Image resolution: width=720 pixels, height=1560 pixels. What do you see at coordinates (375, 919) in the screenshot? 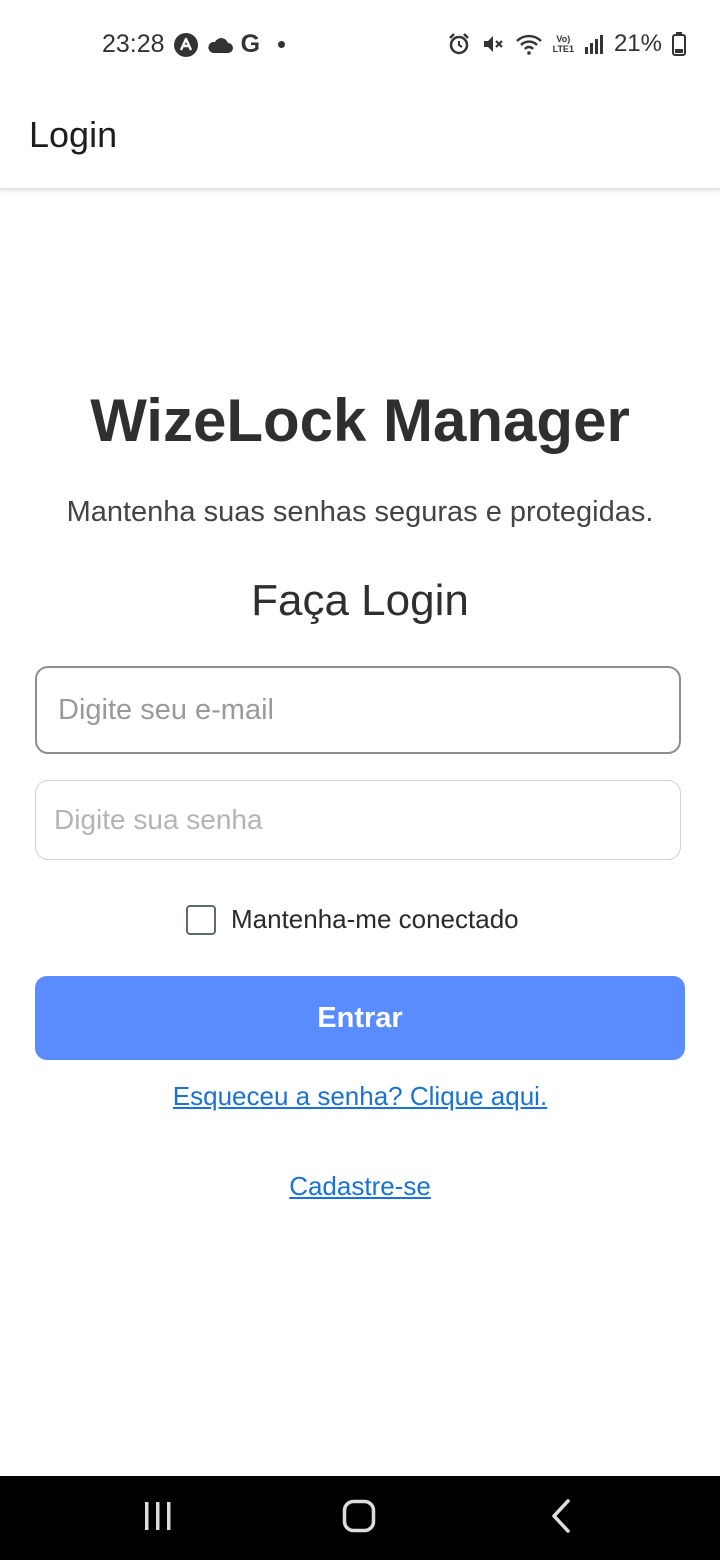
I see `remember-me-label: Mantenha-me conectado` at bounding box center [375, 919].